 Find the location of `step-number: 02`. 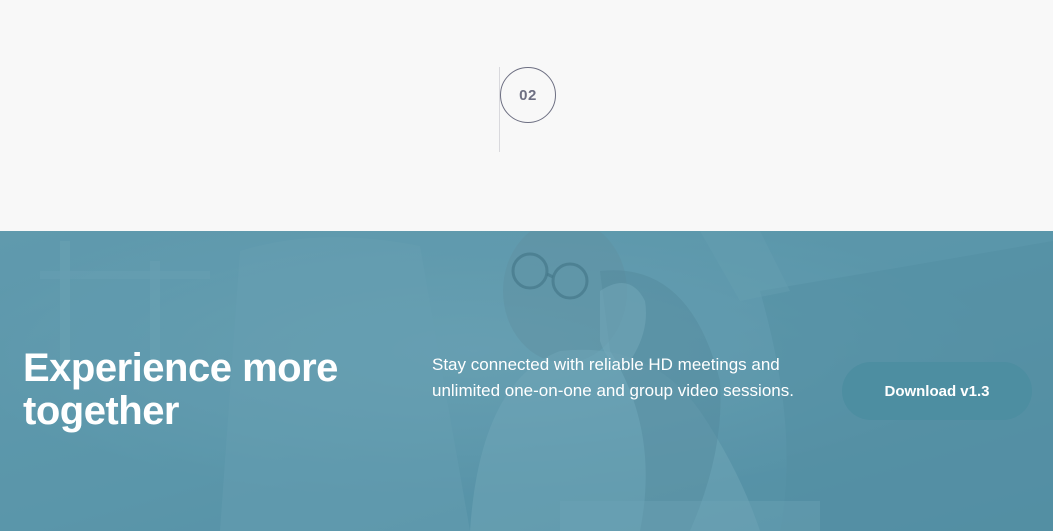

step-number: 02 is located at coordinates (528, 95).